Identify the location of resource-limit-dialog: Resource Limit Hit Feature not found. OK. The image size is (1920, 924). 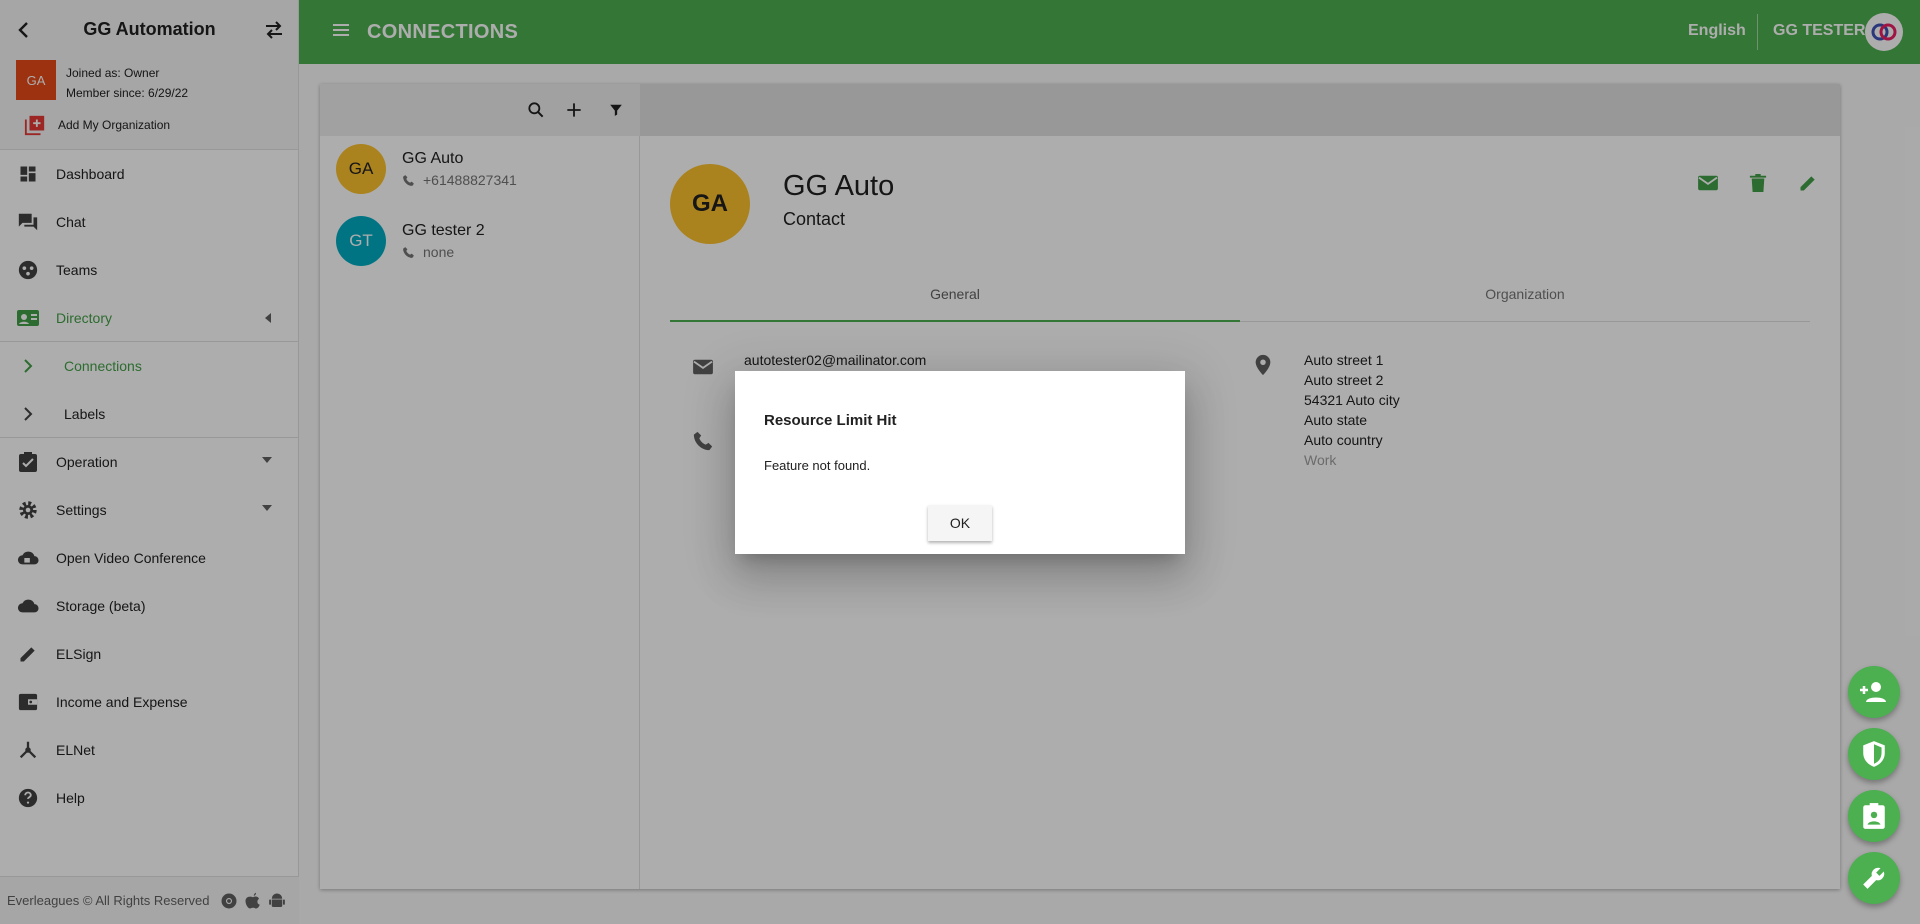
(960, 462).